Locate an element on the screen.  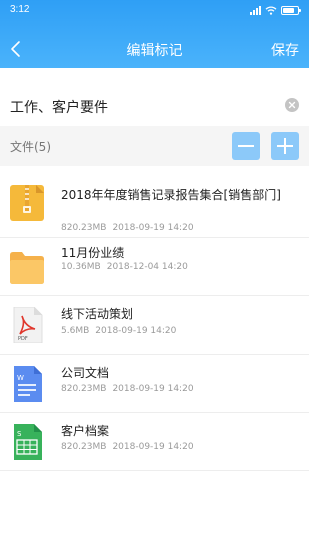
plus-icon is located at coordinates (285, 146).